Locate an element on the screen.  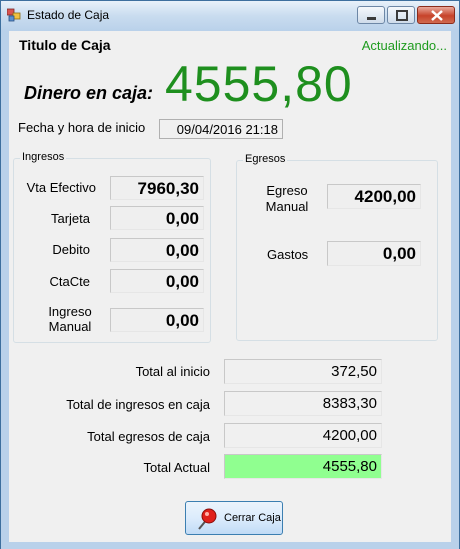
pin-icon is located at coordinates (207, 519).